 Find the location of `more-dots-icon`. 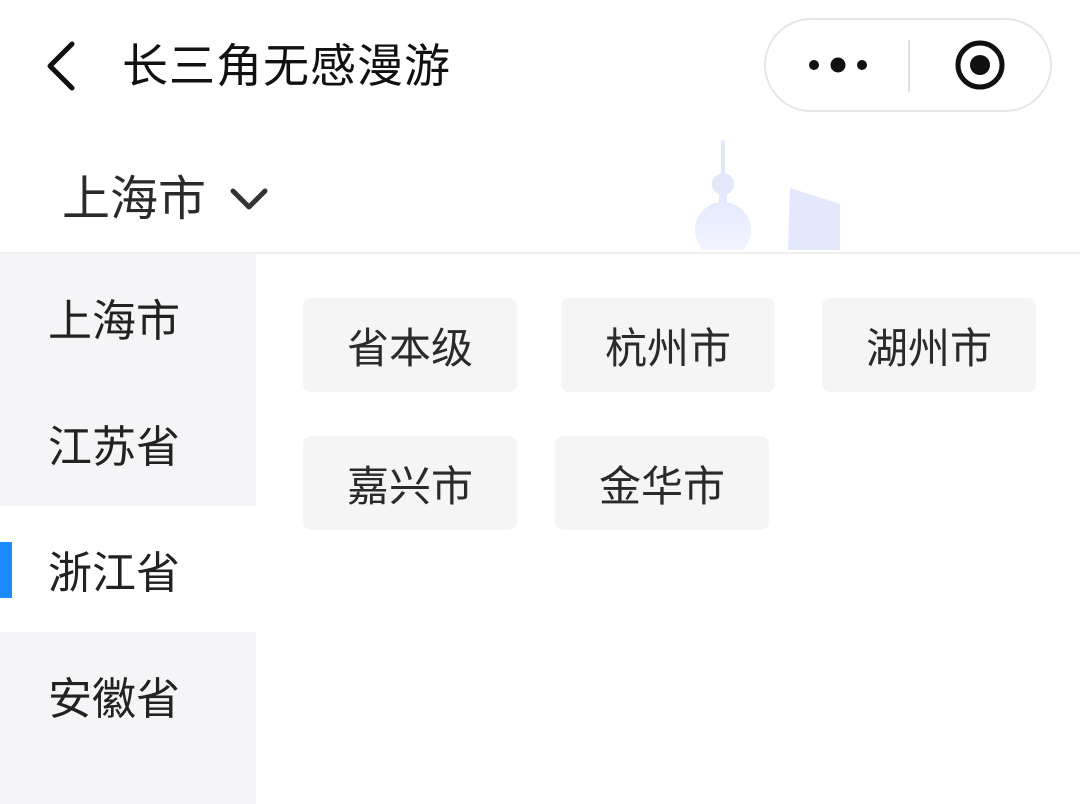

more-dots-icon is located at coordinates (837, 65).